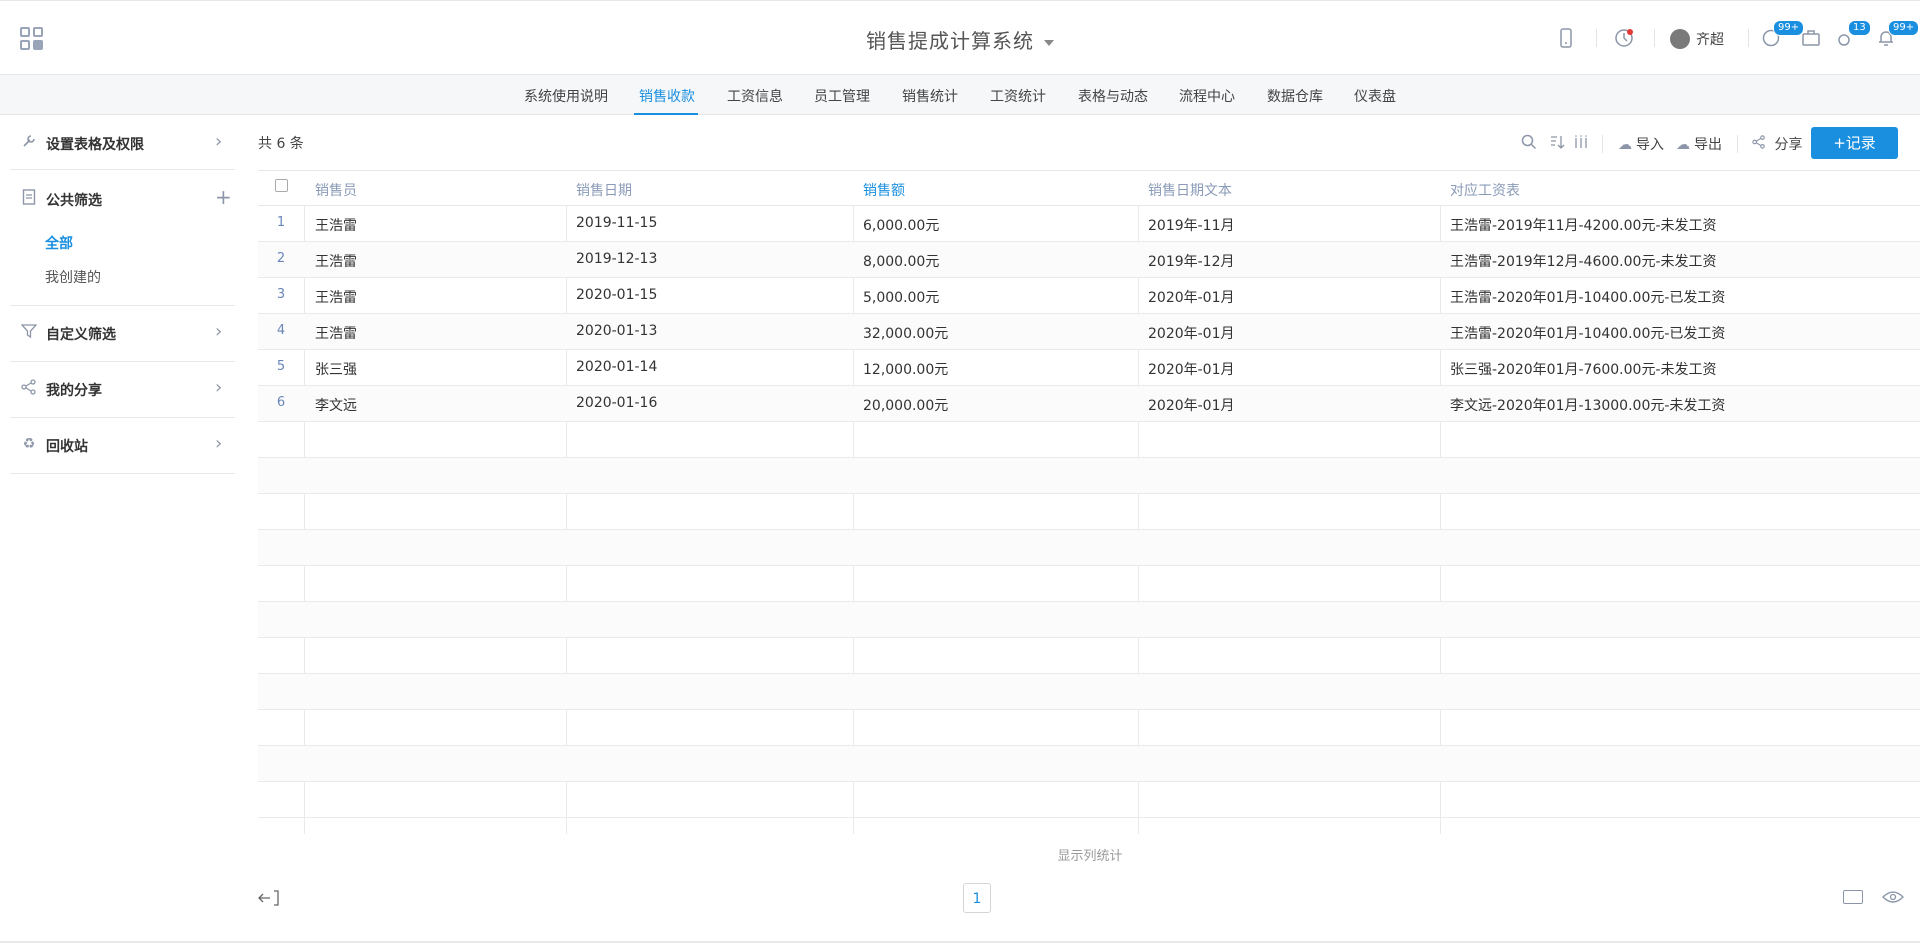 The width and height of the screenshot is (1920, 943). Describe the element at coordinates (884, 190) in the screenshot. I see `column-header-sale-amount: 销售额` at that location.